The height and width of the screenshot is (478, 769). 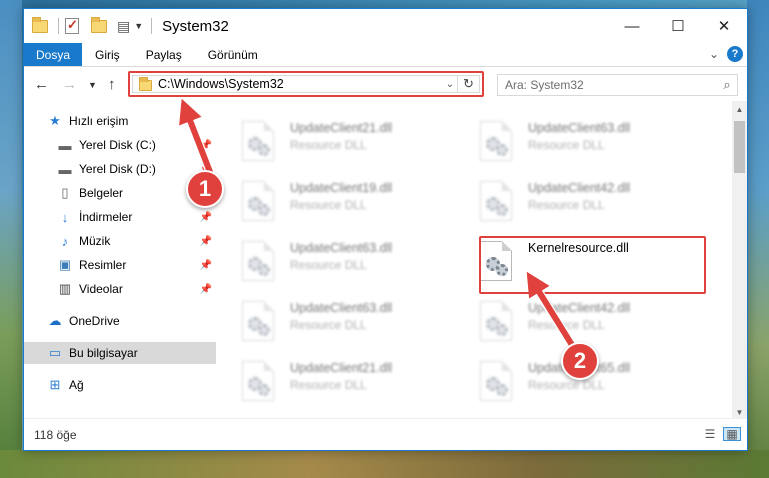 I want to click on nav-item-local-disk-c: ▬ Yerel Disk (C:) 📌, so click(x=120, y=145).